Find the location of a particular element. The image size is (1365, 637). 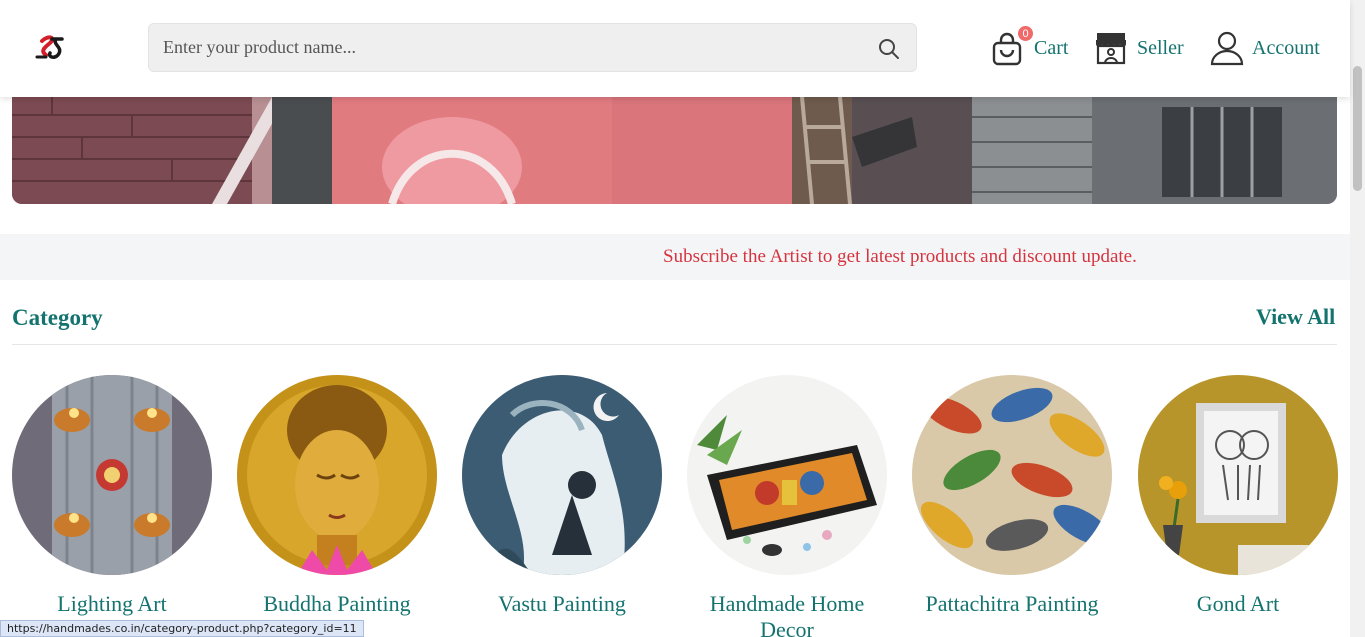

page-scrollbar is located at coordinates (1357, 318).